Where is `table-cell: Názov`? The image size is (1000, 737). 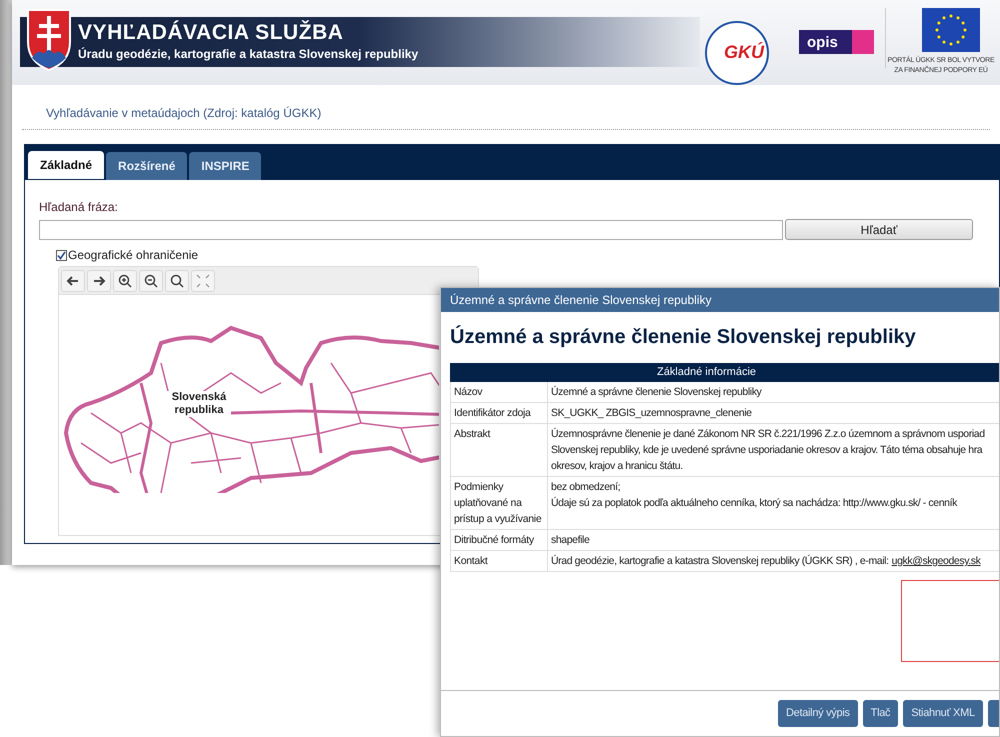
table-cell: Názov is located at coordinates (499, 392).